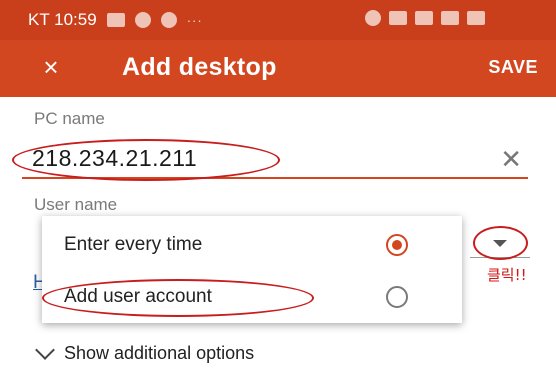  I want to click on user-name-label: User name, so click(76, 204).